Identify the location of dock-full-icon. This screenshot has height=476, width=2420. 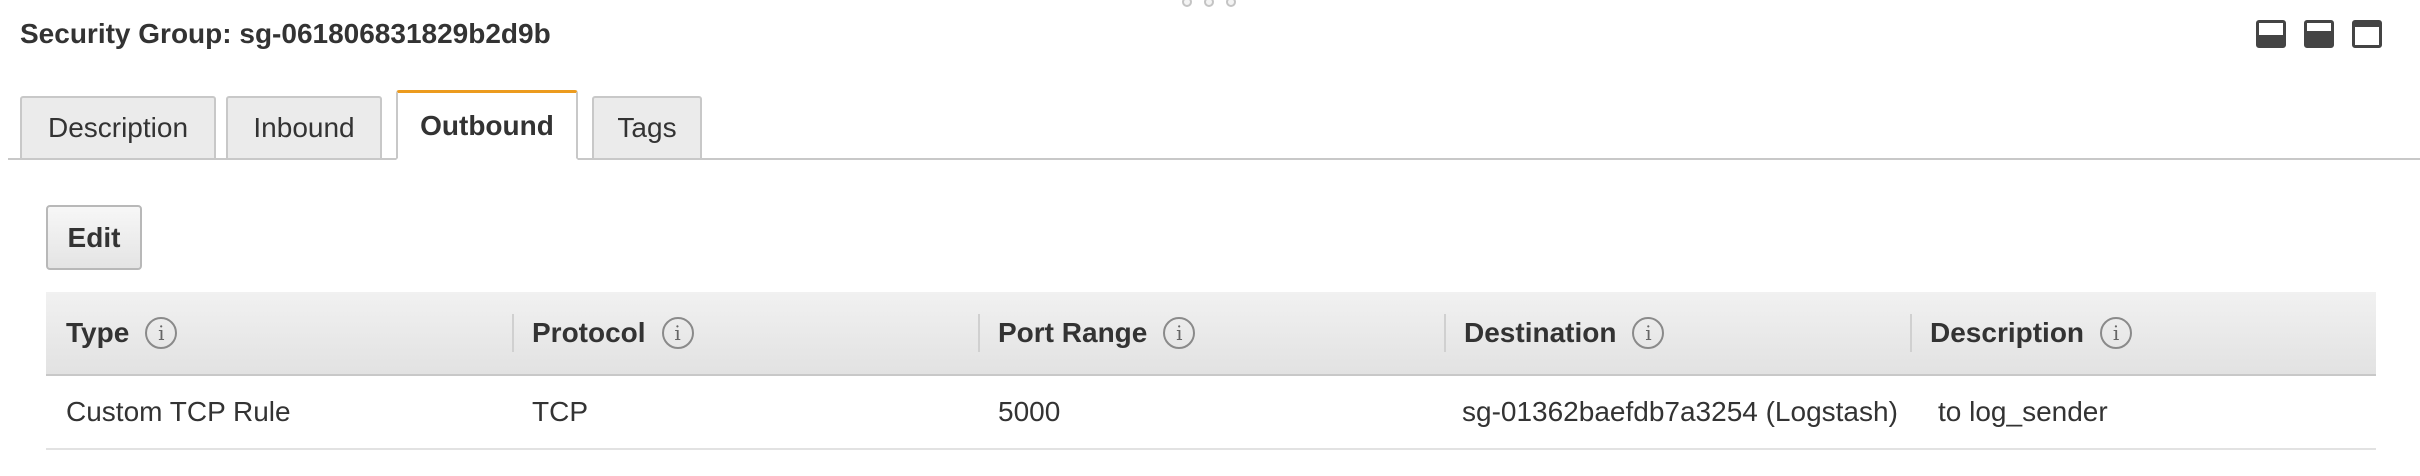
(2367, 34).